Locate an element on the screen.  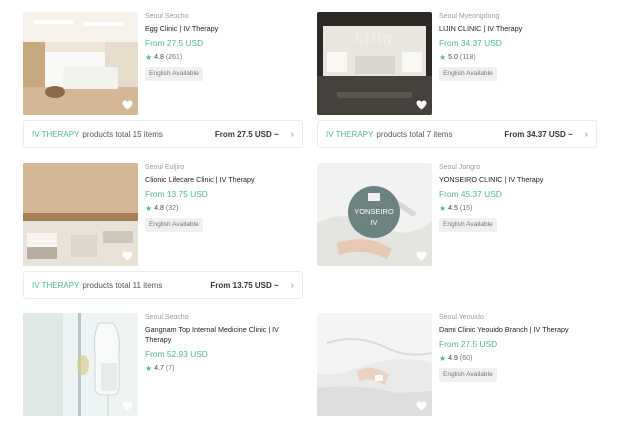
listing-price: From 45.37 USD is located at coordinates (470, 194).